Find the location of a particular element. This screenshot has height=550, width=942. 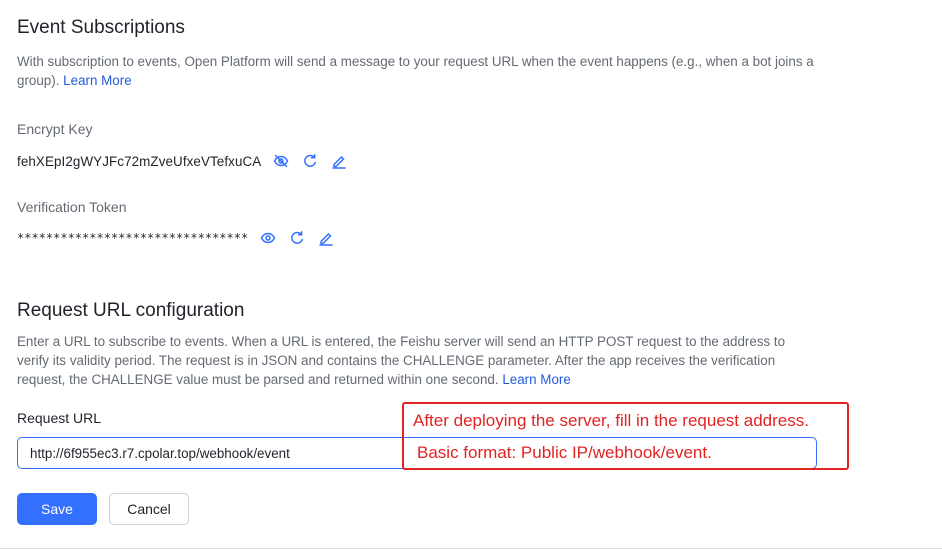

cancel-button: Cancel is located at coordinates (149, 509).